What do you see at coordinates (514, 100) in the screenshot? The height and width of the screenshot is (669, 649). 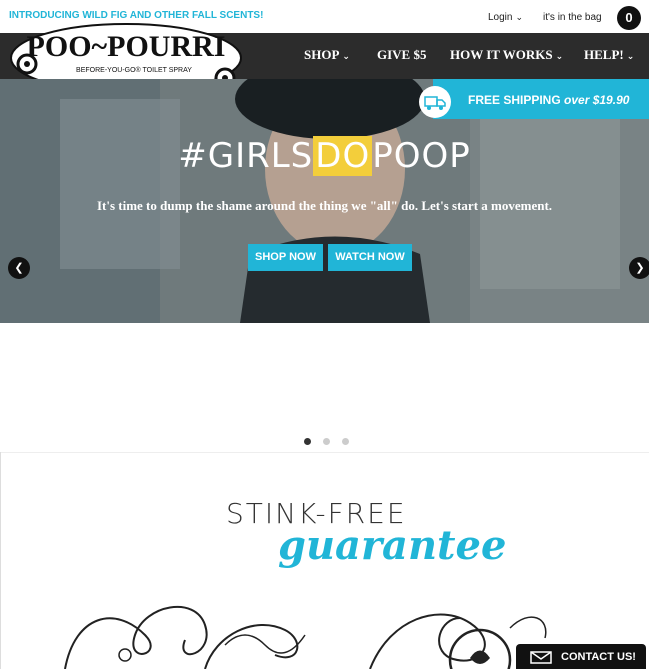 I see `free-shipping-label: FREE SHIPPING` at bounding box center [514, 100].